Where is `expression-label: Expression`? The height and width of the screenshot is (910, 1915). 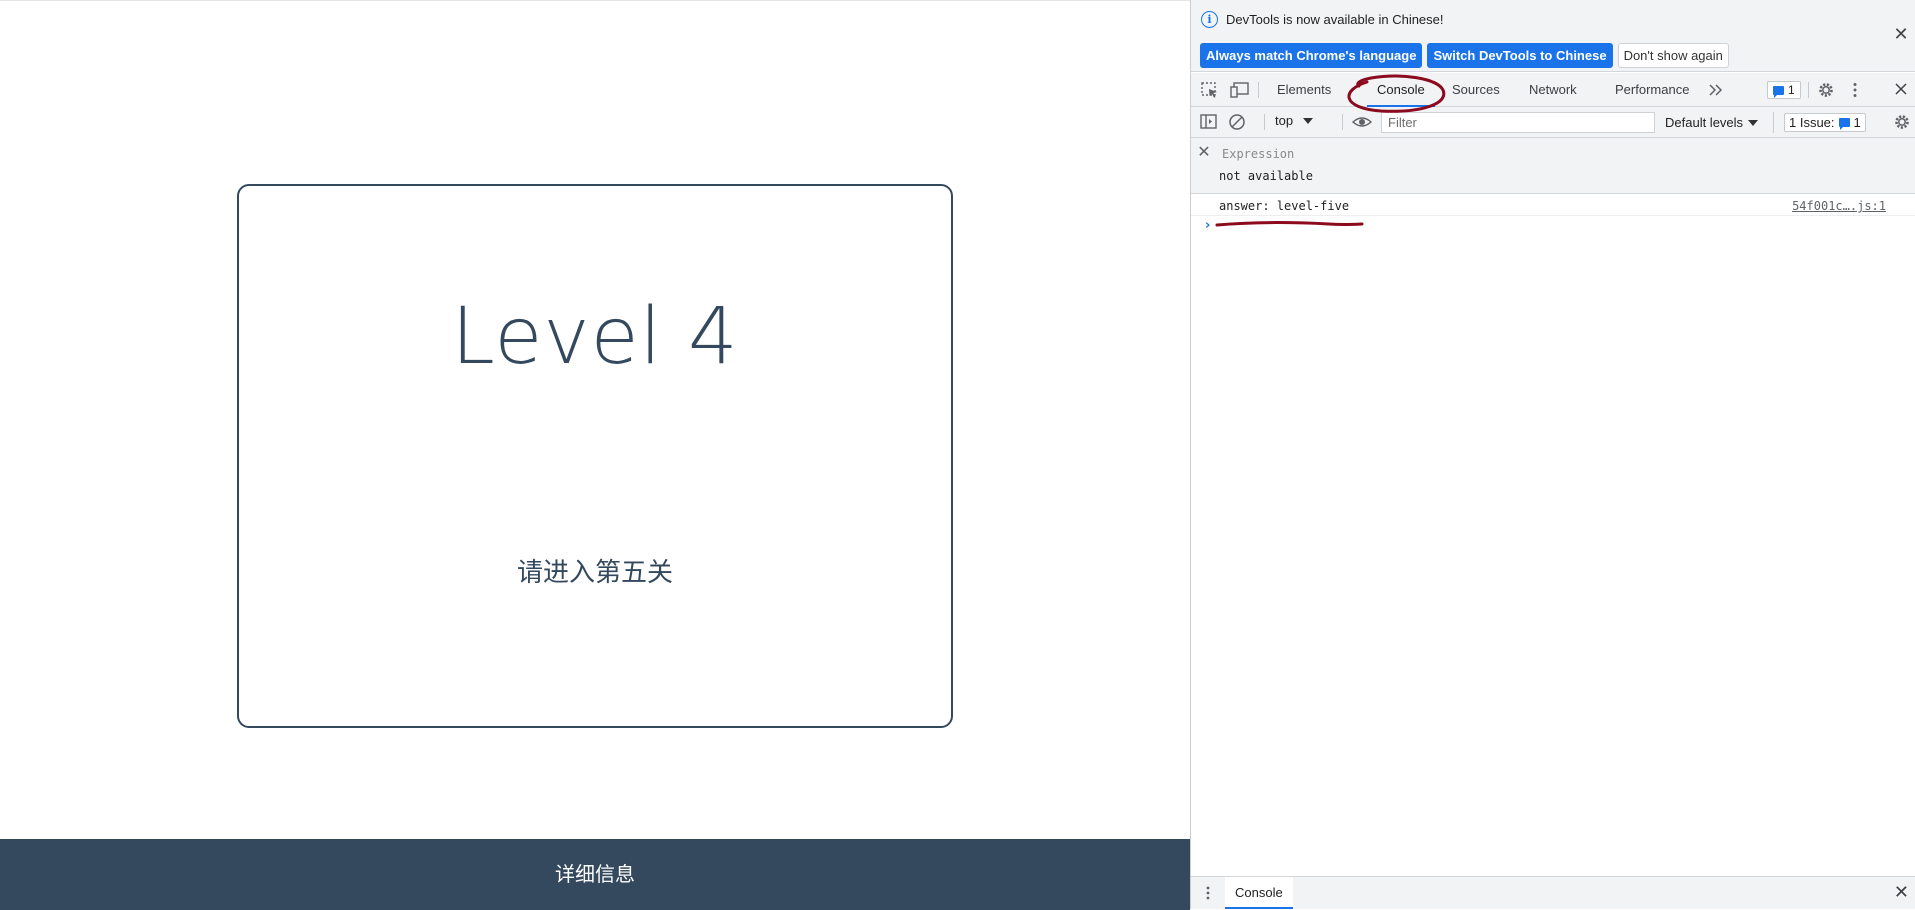
expression-label: Expression is located at coordinates (1258, 154).